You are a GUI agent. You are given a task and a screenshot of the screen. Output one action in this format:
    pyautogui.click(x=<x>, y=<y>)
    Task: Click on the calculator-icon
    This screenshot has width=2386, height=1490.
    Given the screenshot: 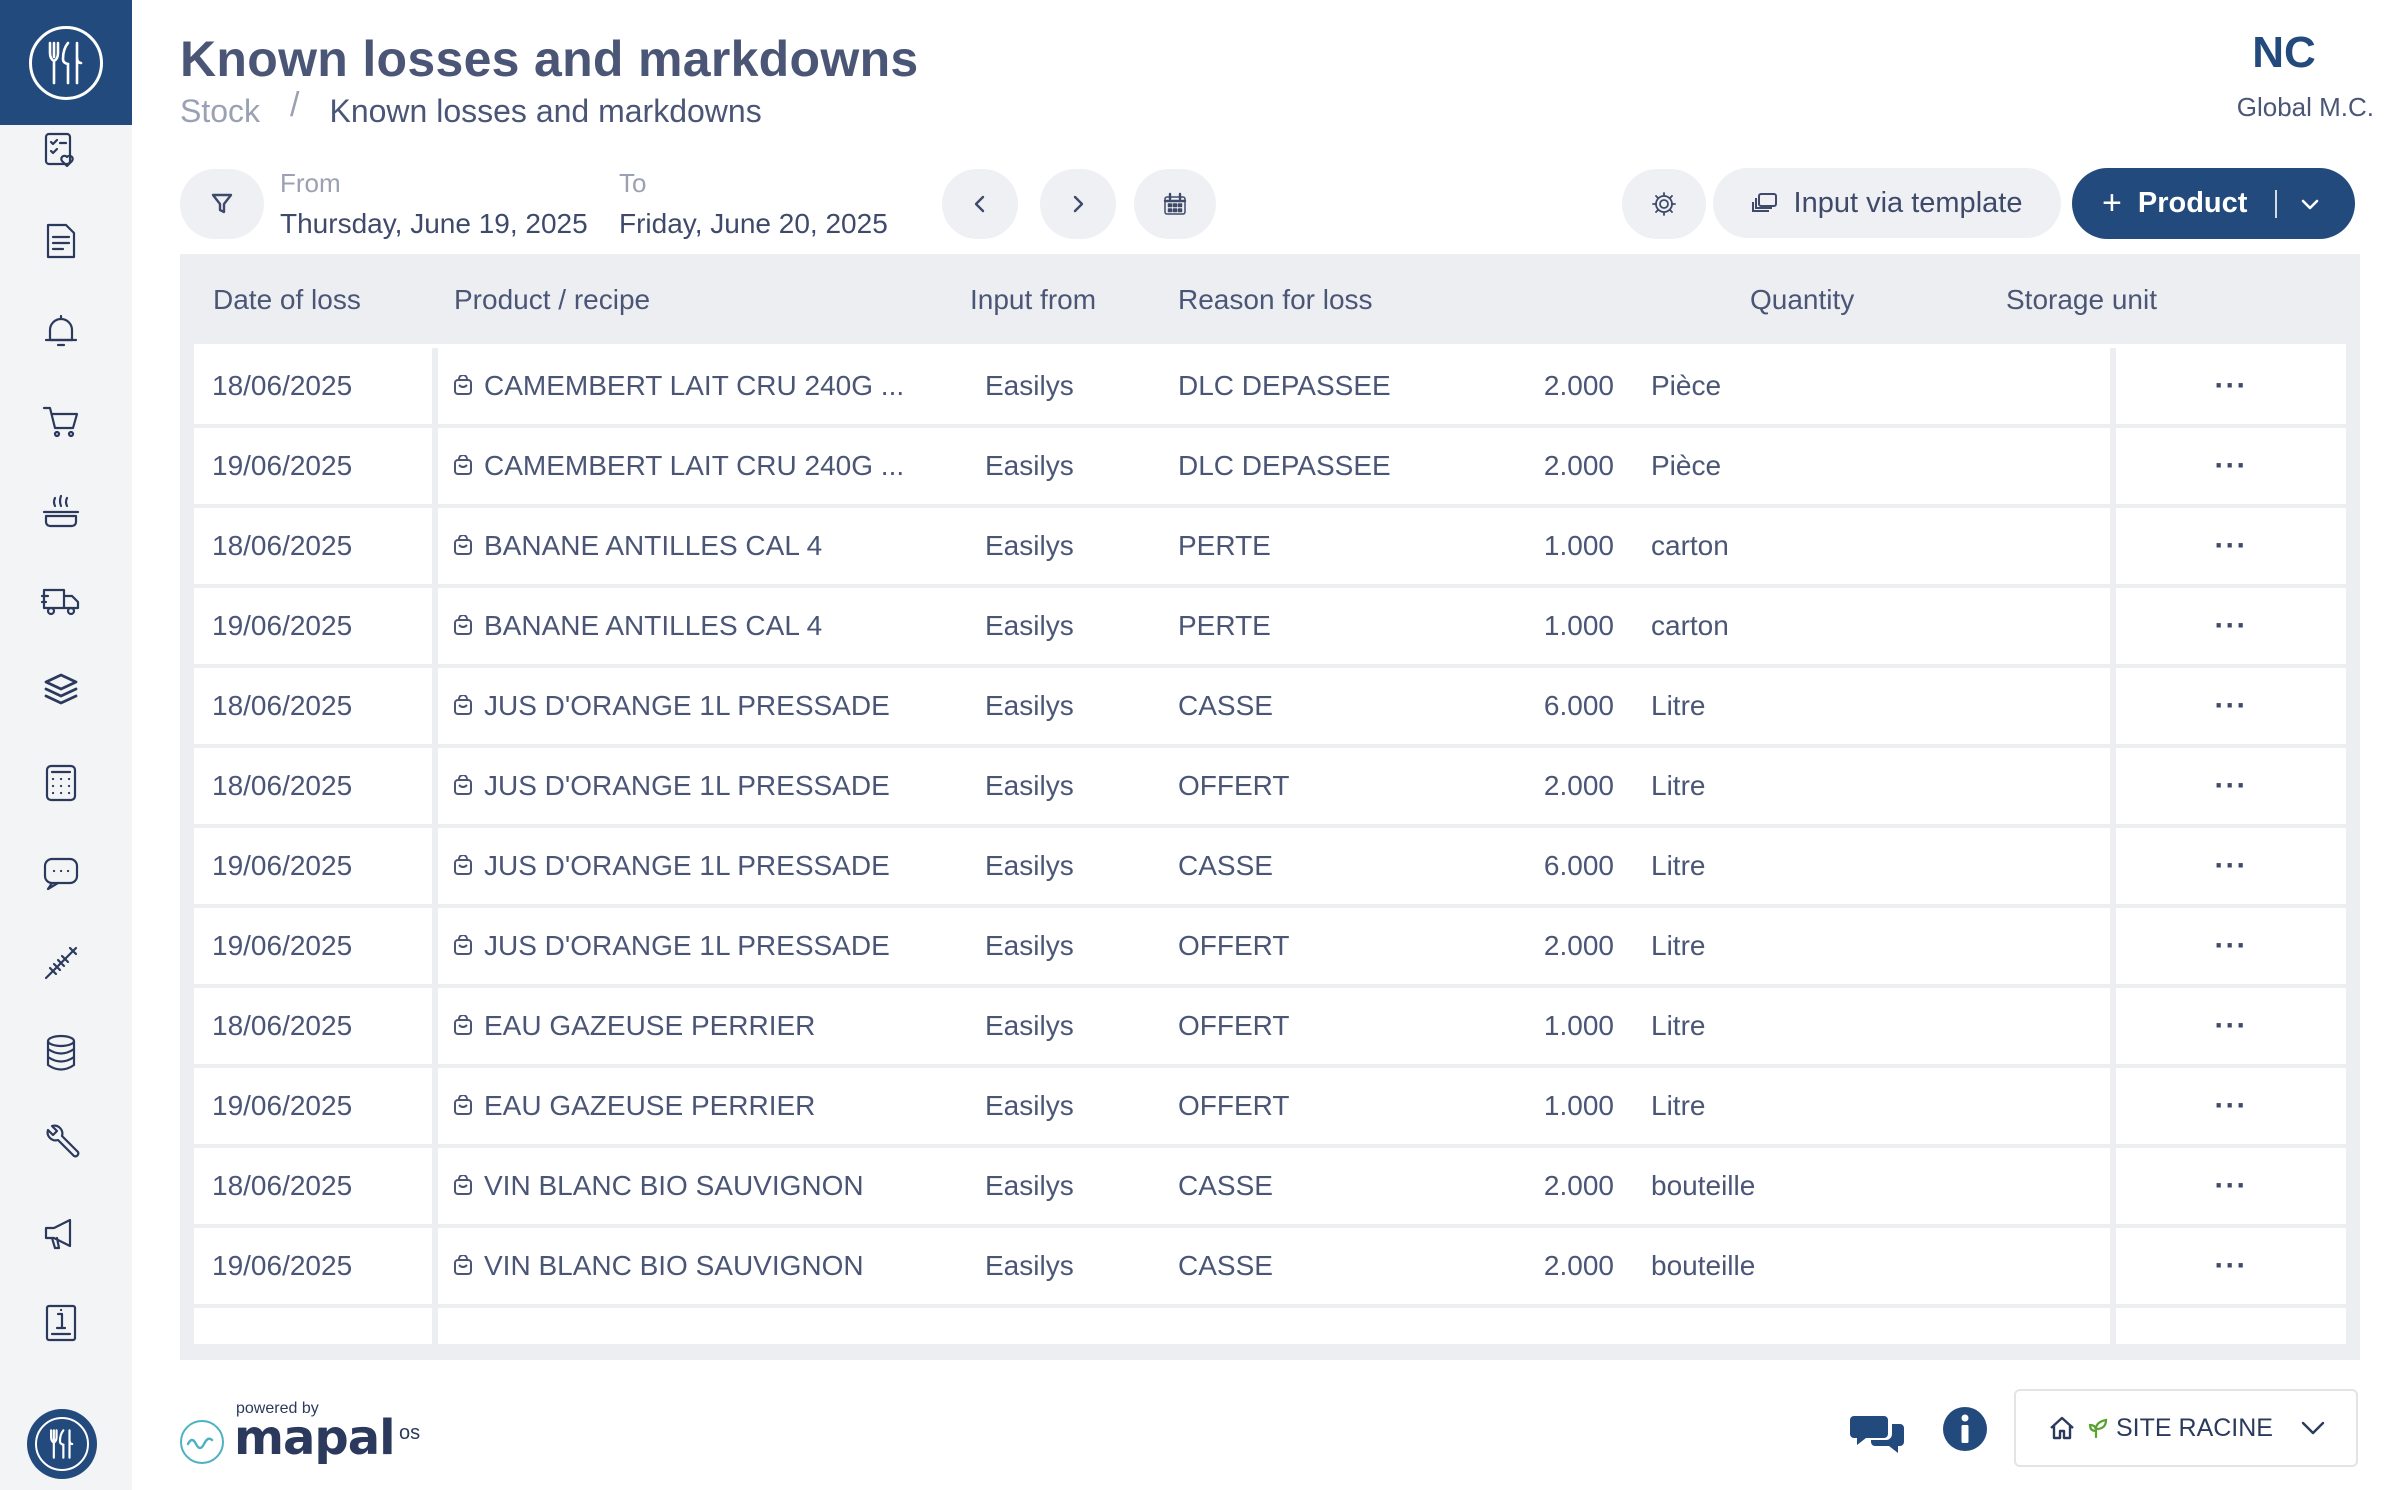 What is the action you would take?
    pyautogui.click(x=61, y=783)
    